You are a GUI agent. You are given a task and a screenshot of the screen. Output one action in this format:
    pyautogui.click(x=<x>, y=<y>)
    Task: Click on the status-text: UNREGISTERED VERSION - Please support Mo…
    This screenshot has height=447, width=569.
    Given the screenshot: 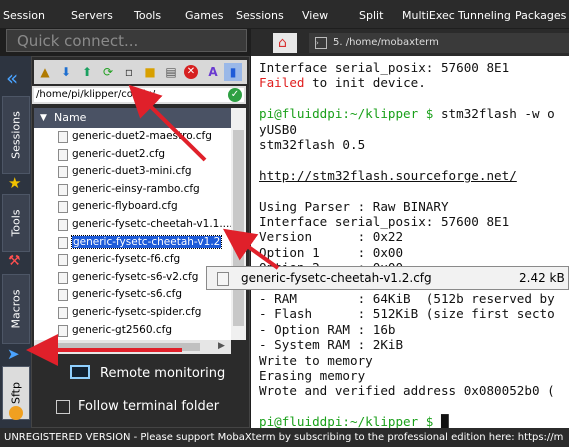 What is the action you would take?
    pyautogui.click(x=284, y=437)
    